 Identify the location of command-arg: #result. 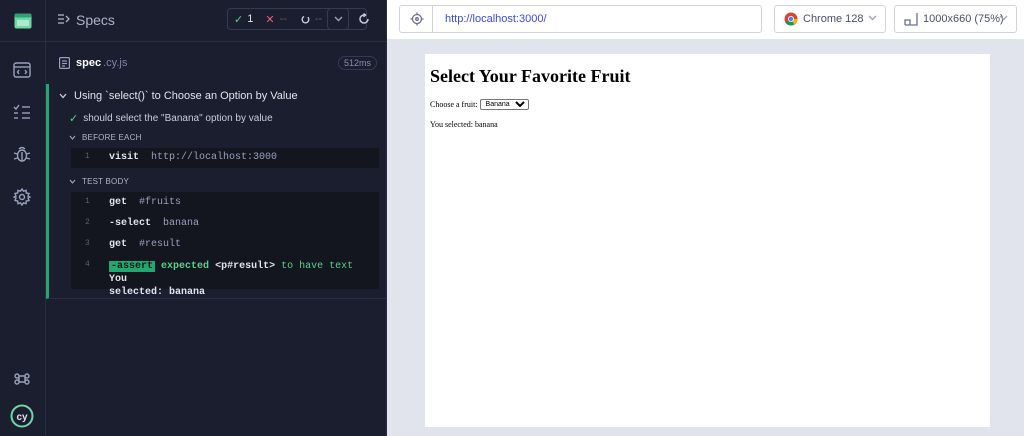
(160, 244).